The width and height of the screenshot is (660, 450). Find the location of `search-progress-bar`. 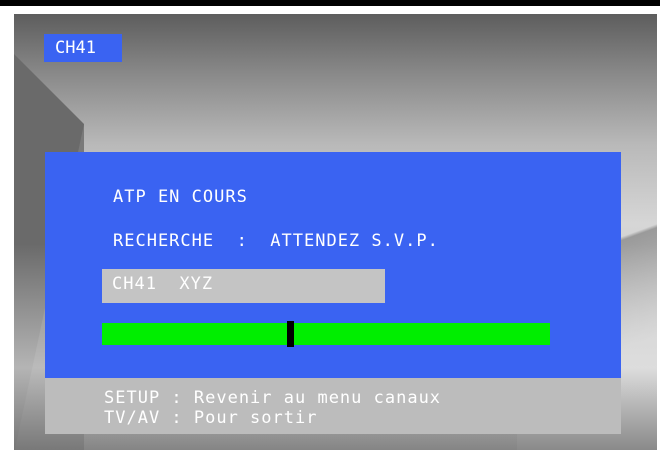

search-progress-bar is located at coordinates (326, 334).